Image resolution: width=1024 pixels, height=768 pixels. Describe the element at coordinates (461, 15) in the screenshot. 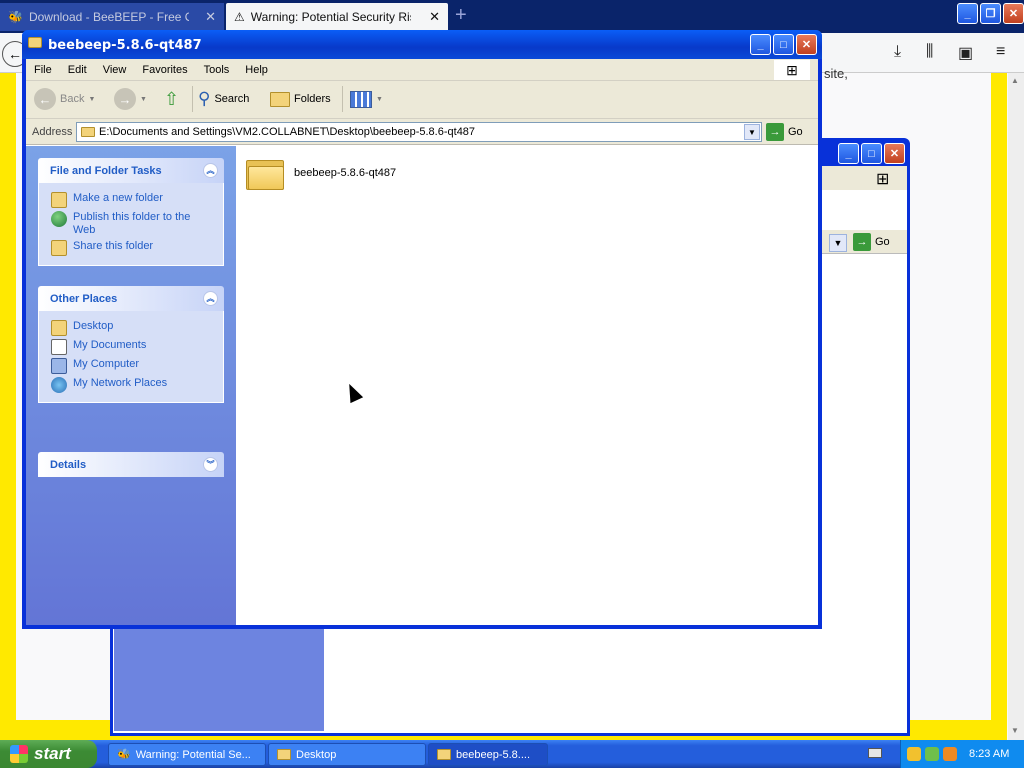

I see `plus-icon: +` at that location.